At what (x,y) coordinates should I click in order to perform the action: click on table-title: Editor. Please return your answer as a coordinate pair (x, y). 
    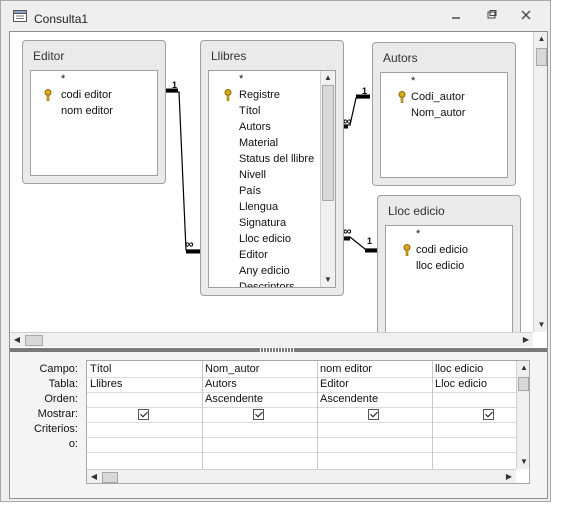
    Looking at the image, I should click on (49, 56).